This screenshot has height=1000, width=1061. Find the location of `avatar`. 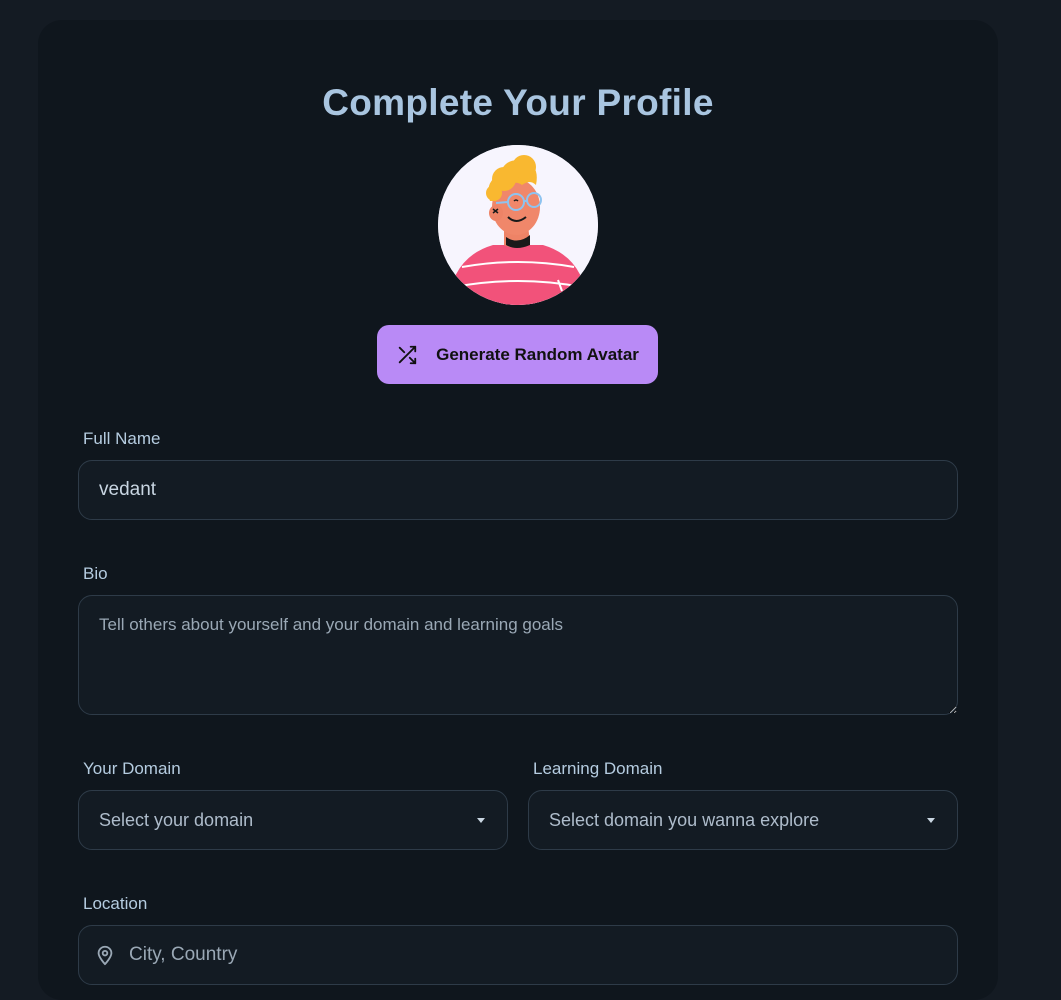

avatar is located at coordinates (518, 225).